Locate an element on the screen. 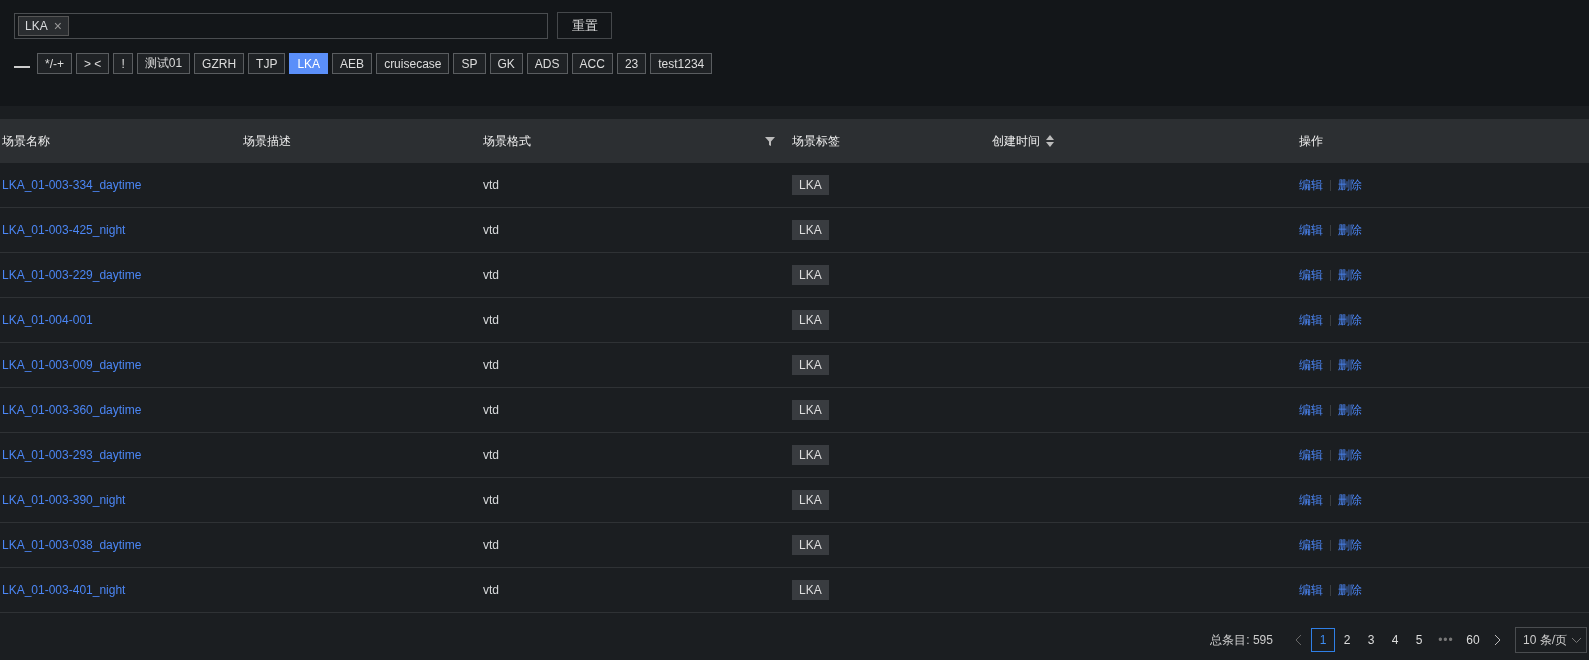  tag-filter-button: 23 is located at coordinates (631, 63).